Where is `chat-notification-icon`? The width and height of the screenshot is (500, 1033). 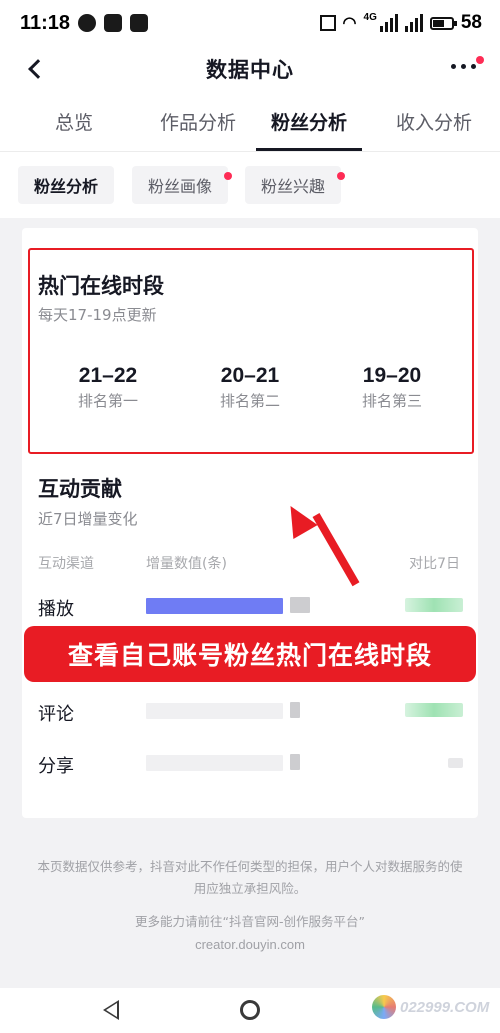 chat-notification-icon is located at coordinates (87, 23).